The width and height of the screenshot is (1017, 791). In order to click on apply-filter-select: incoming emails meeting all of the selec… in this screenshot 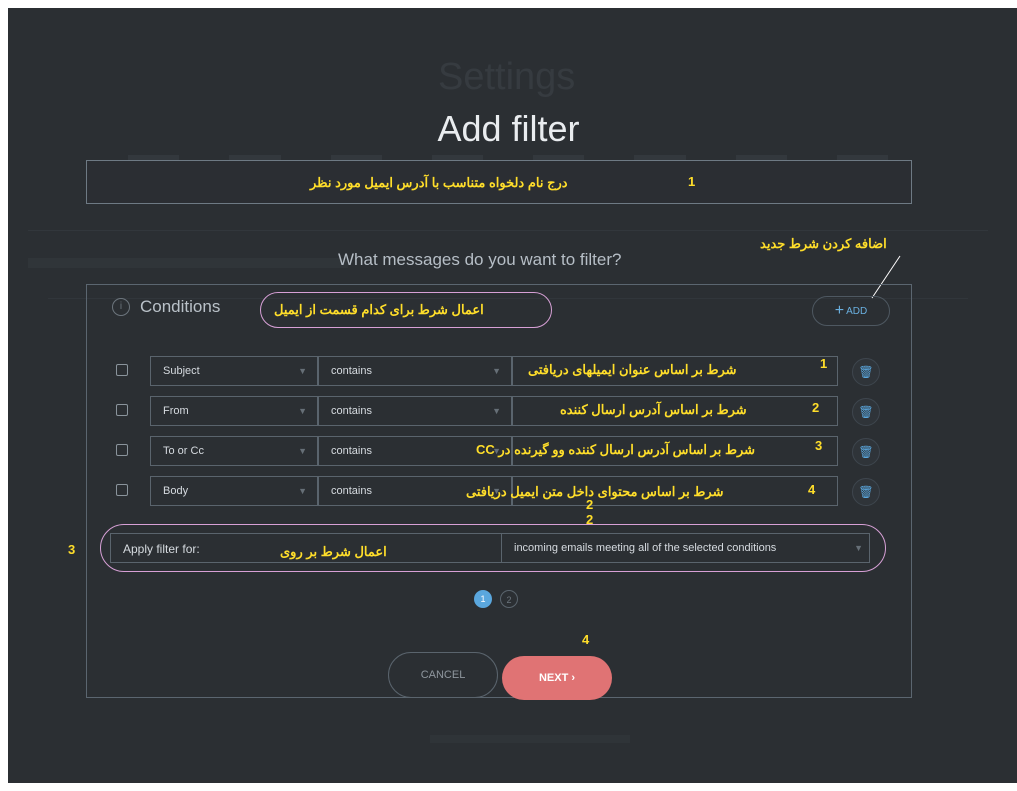, I will do `click(686, 548)`.